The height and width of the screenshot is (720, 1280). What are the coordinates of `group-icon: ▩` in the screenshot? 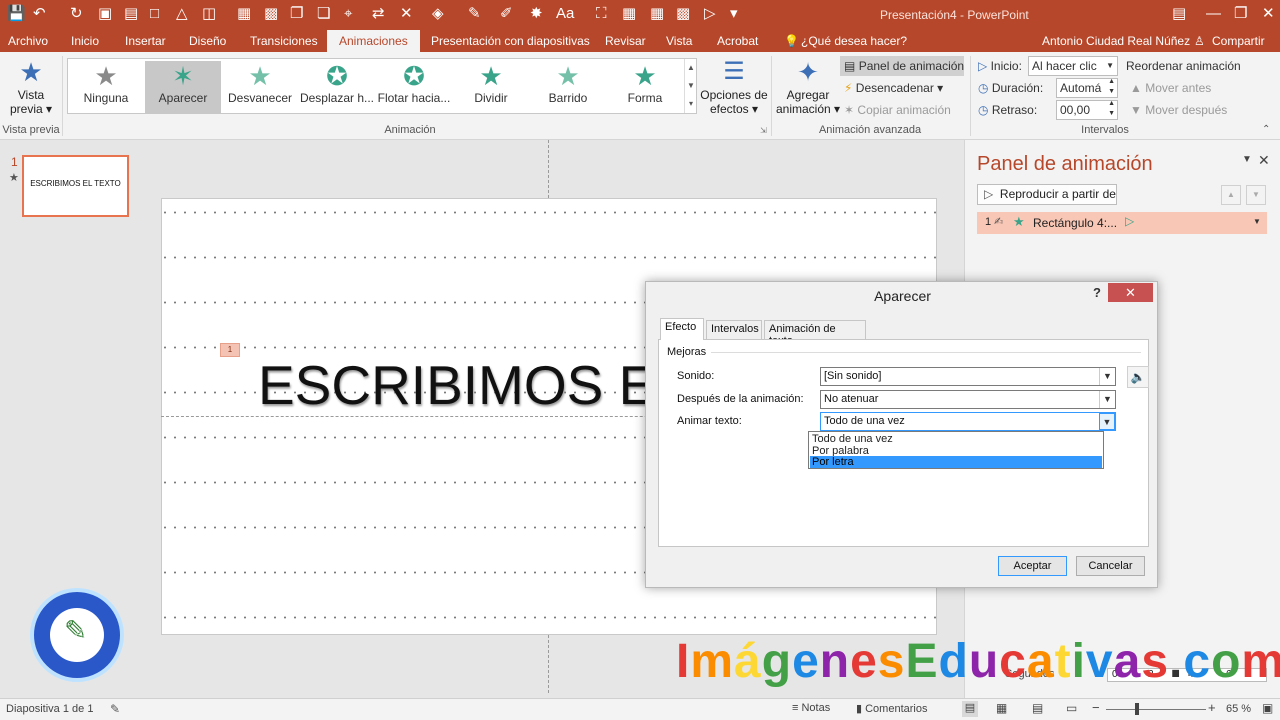 It's located at (271, 14).